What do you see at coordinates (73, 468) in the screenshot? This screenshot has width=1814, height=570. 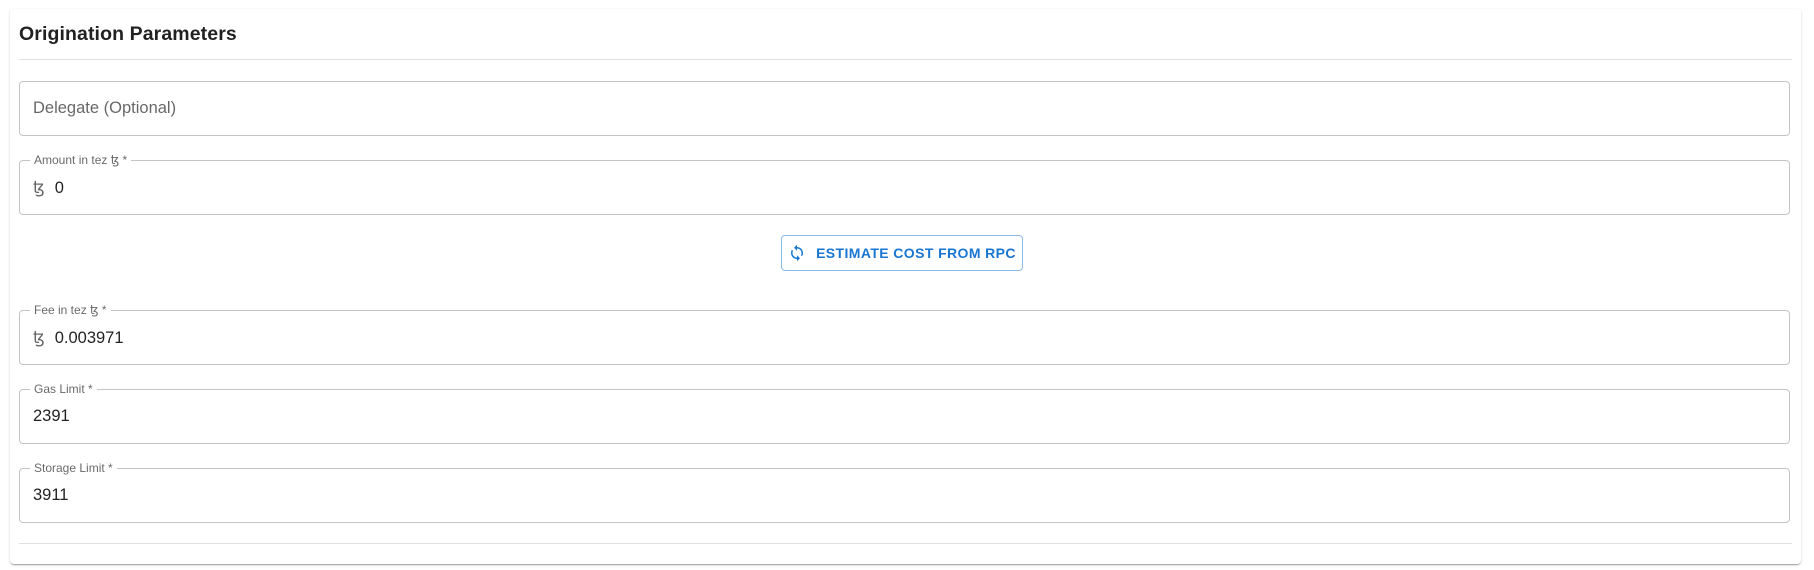 I see `storage-limit-label: Storage Limit *` at bounding box center [73, 468].